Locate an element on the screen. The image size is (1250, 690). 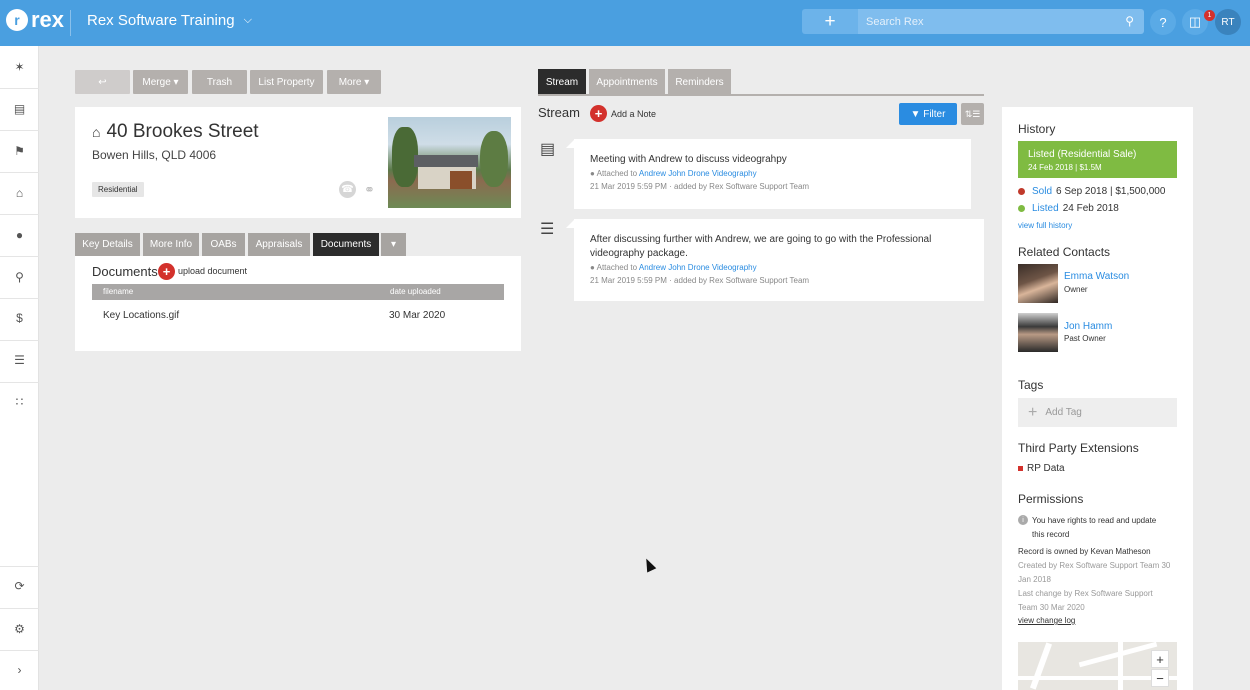
property-address: ⌂ 40 Brookes Street is located at coordinates (175, 132).